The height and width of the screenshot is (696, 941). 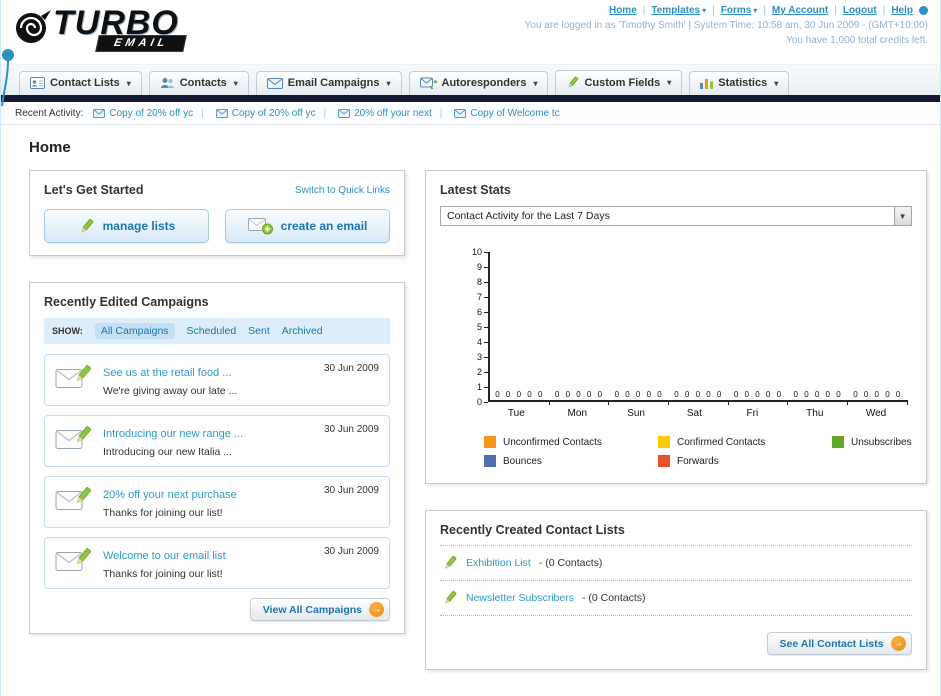 What do you see at coordinates (470, 98) in the screenshot?
I see `nav-divider-bar` at bounding box center [470, 98].